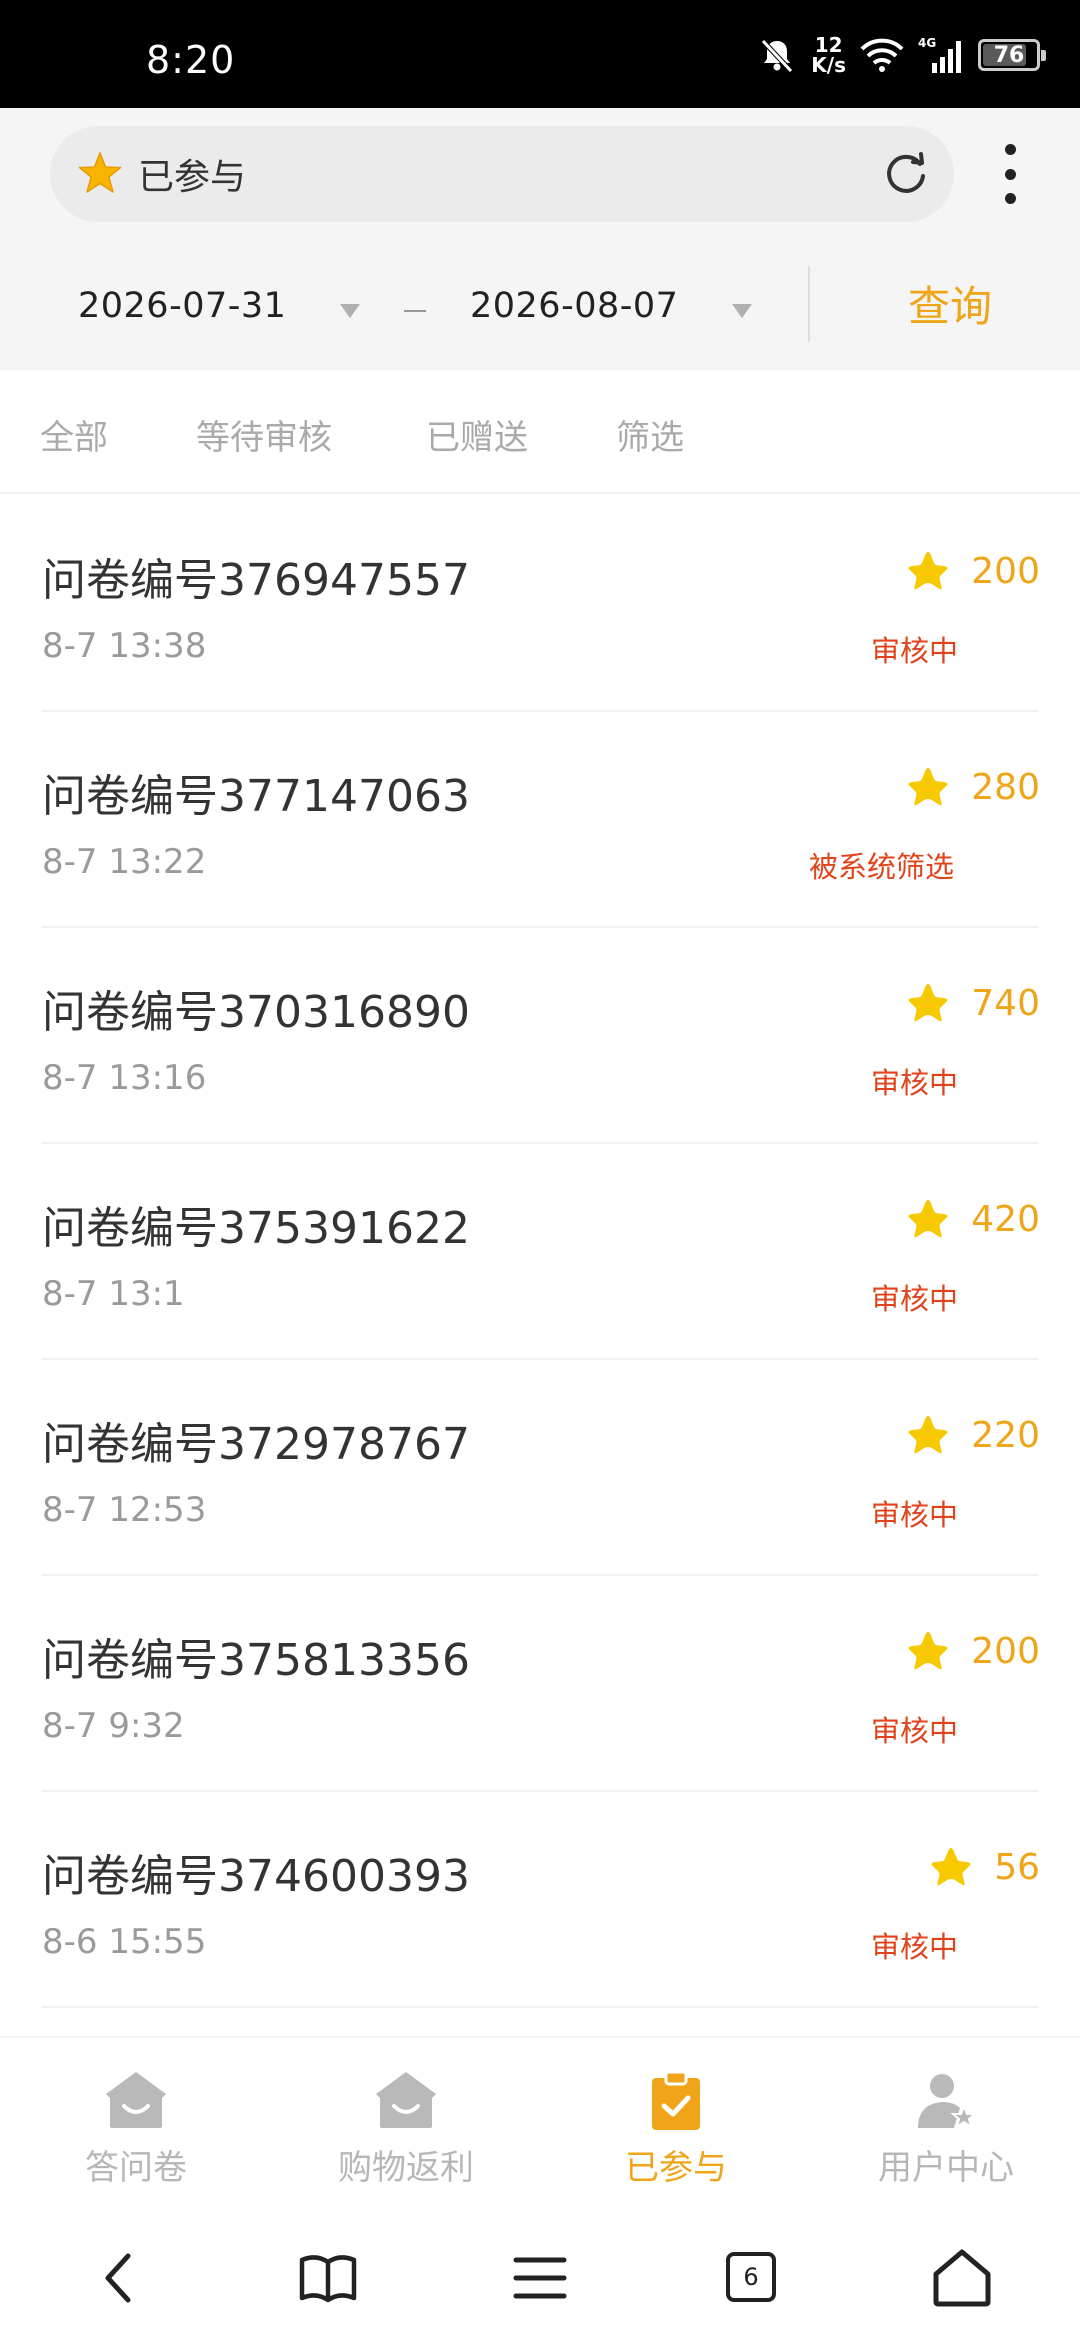 This screenshot has height=2340, width=1080. Describe the element at coordinates (191, 60) in the screenshot. I see `status-time: 8:20` at that location.